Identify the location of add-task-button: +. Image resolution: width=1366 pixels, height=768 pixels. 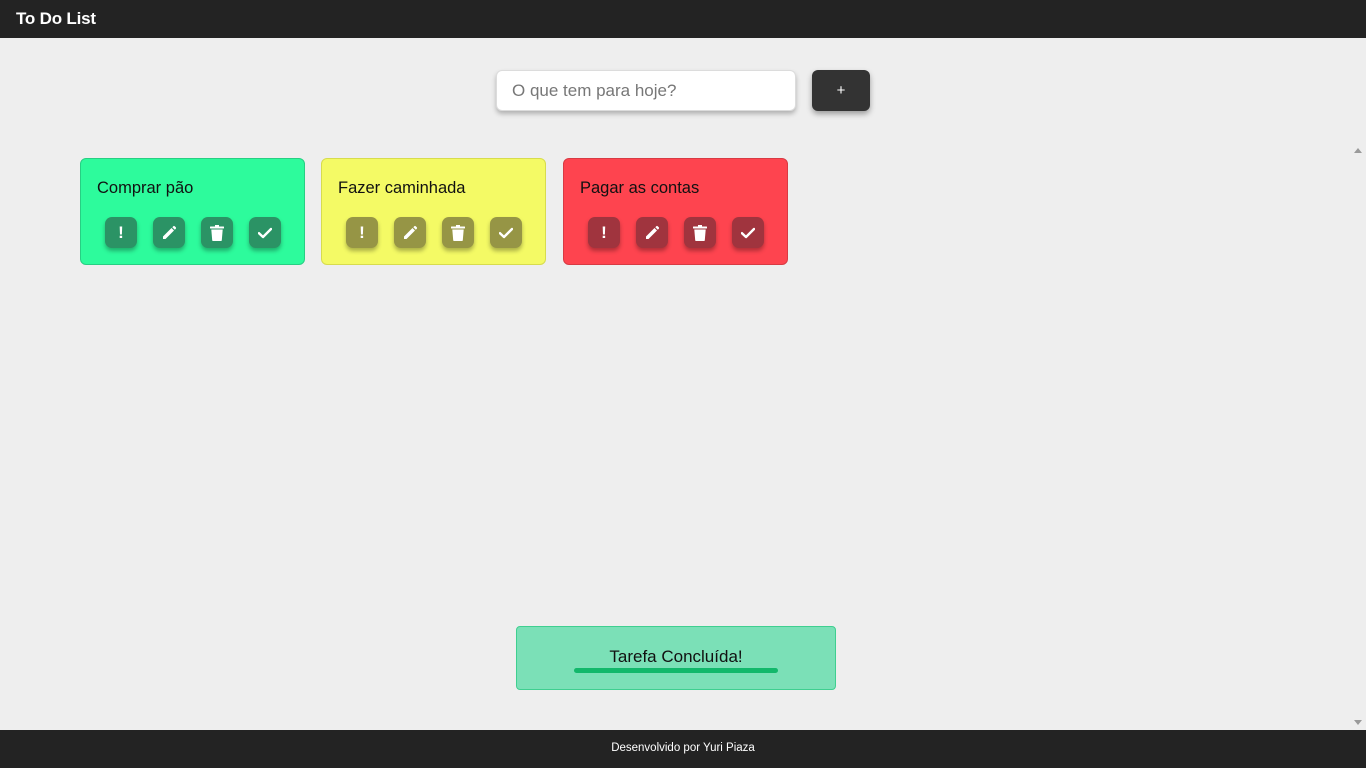
(841, 90).